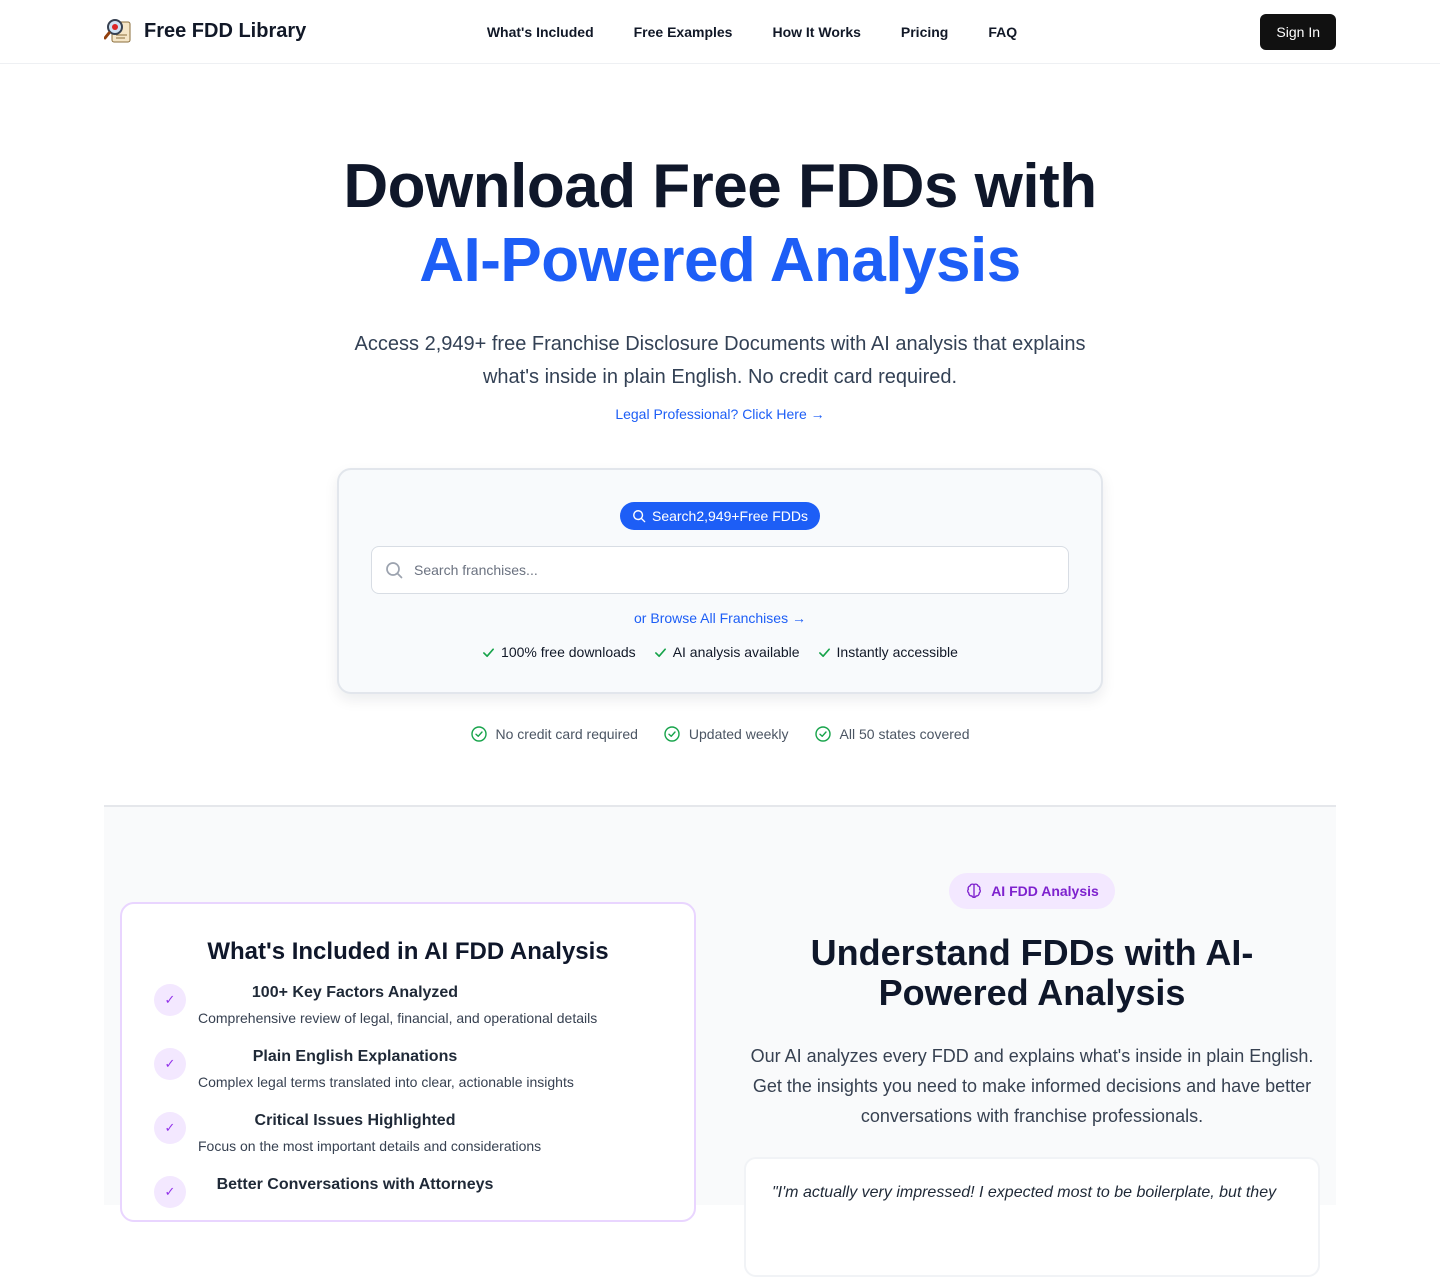 Image resolution: width=1440 pixels, height=1277 pixels. I want to click on feature-item: Instantly accessible, so click(888, 652).